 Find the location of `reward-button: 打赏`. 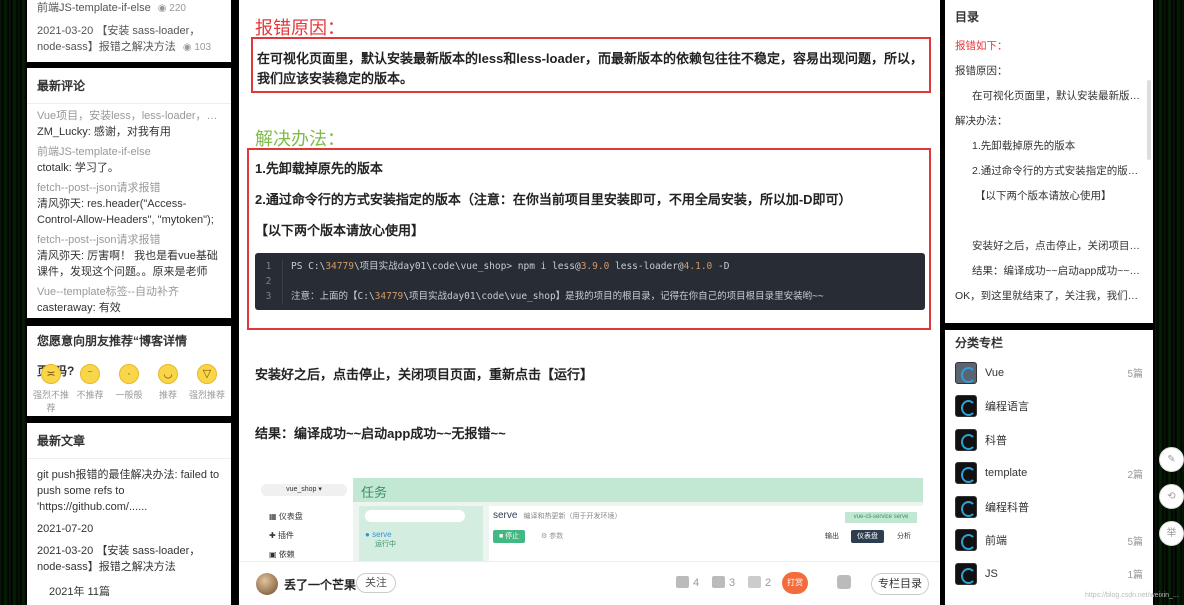

reward-button: 打赏 is located at coordinates (795, 583).